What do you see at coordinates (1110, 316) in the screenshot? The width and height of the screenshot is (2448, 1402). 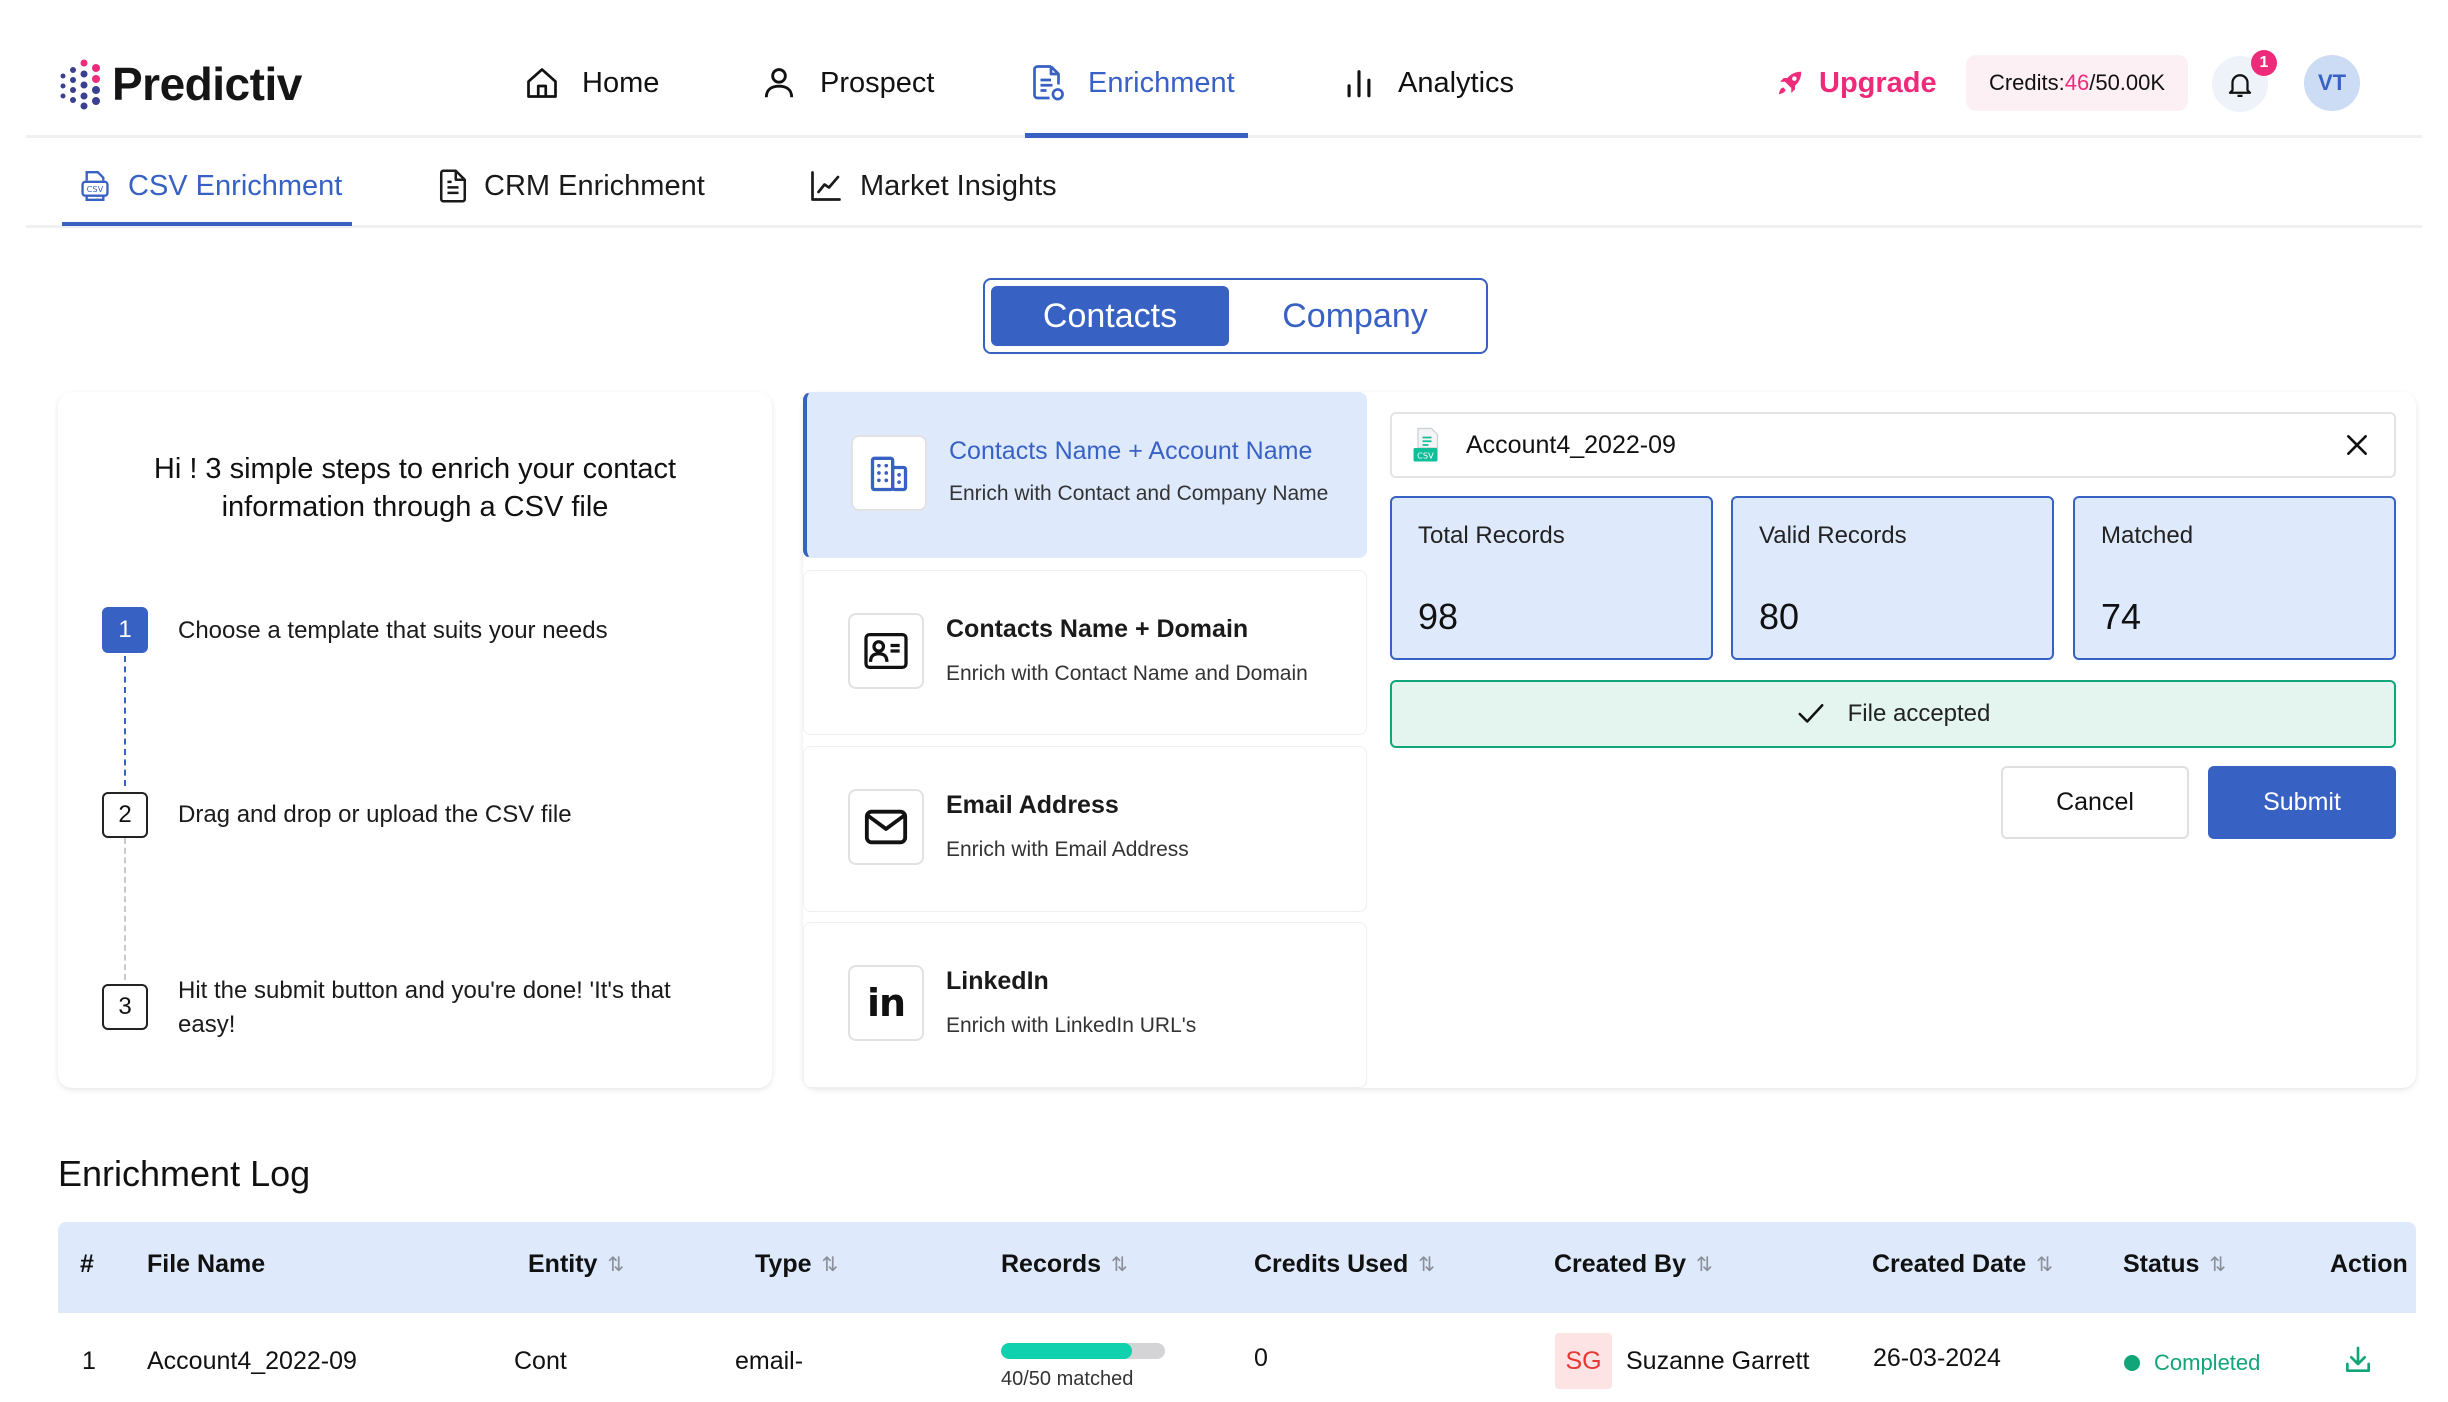 I see `toggle-contacts: Contacts` at bounding box center [1110, 316].